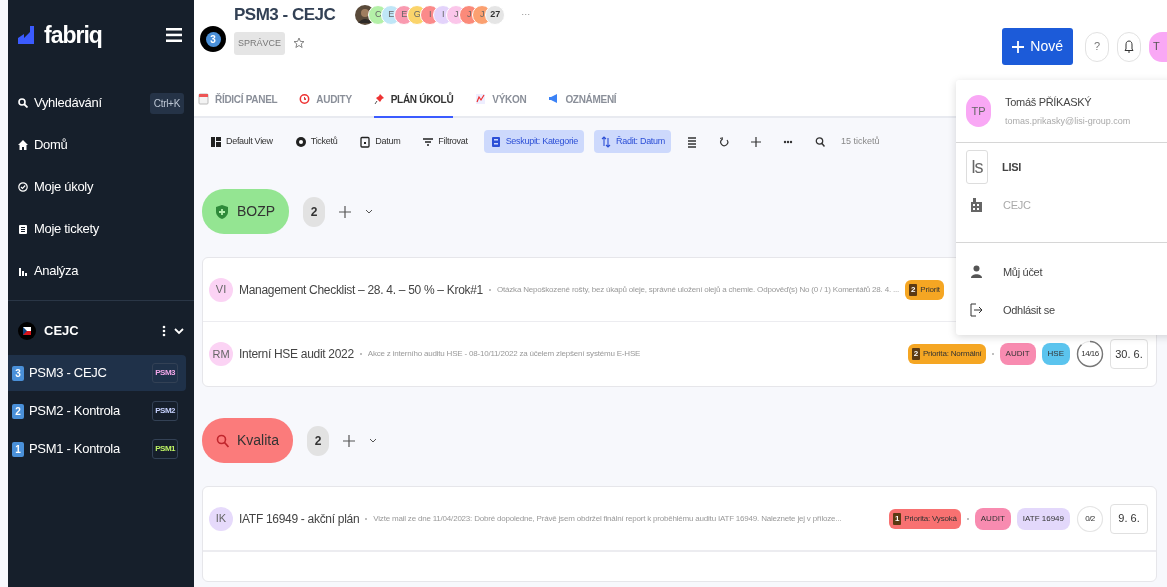  I want to click on user-avatar: TP, so click(978, 111).